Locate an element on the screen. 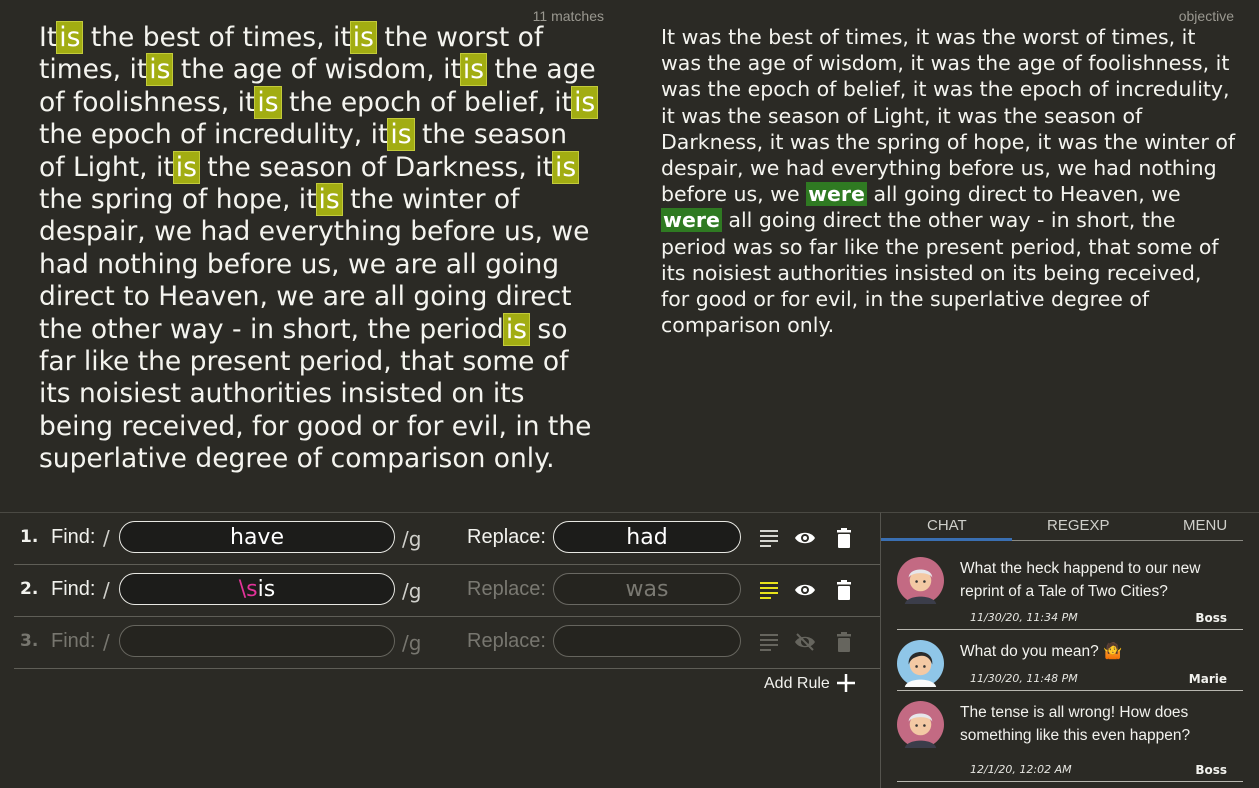 The image size is (1259, 788). plus-icon is located at coordinates (846, 683).